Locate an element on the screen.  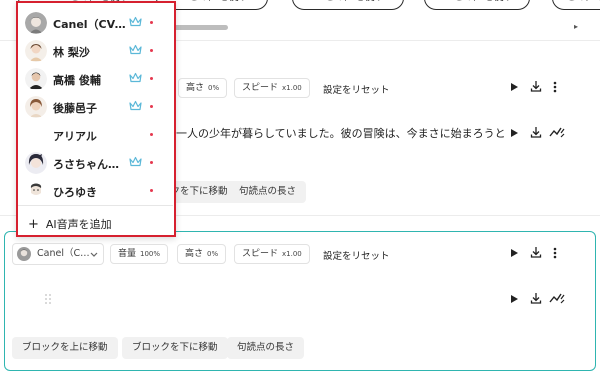
voice-option-name: 後藤邑子 is located at coordinates (75, 108).